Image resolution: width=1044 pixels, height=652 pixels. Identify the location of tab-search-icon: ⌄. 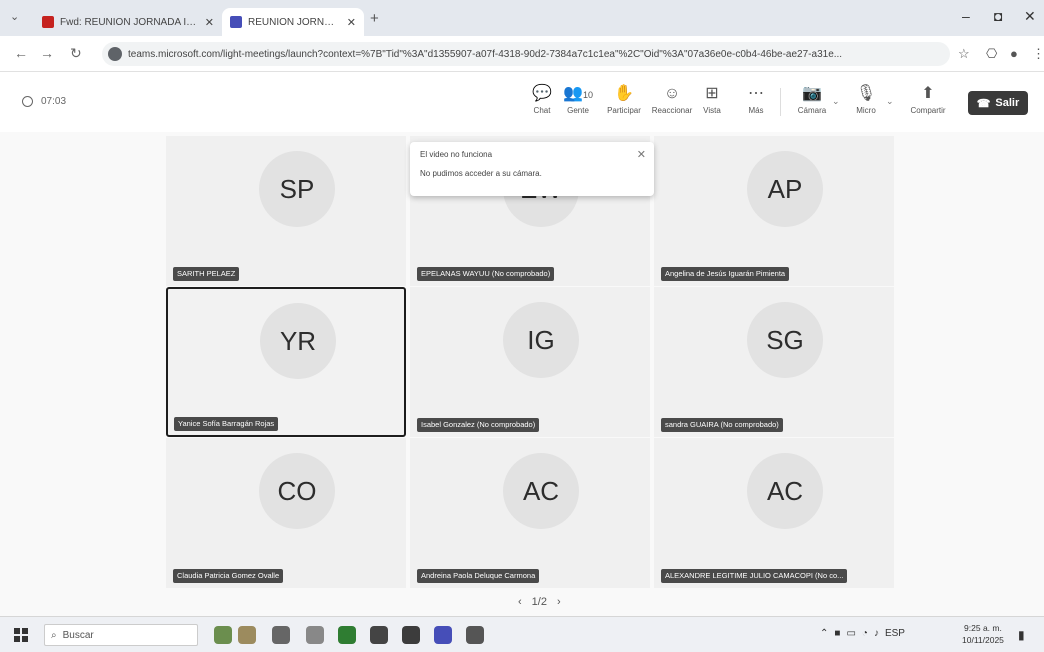
(14, 16).